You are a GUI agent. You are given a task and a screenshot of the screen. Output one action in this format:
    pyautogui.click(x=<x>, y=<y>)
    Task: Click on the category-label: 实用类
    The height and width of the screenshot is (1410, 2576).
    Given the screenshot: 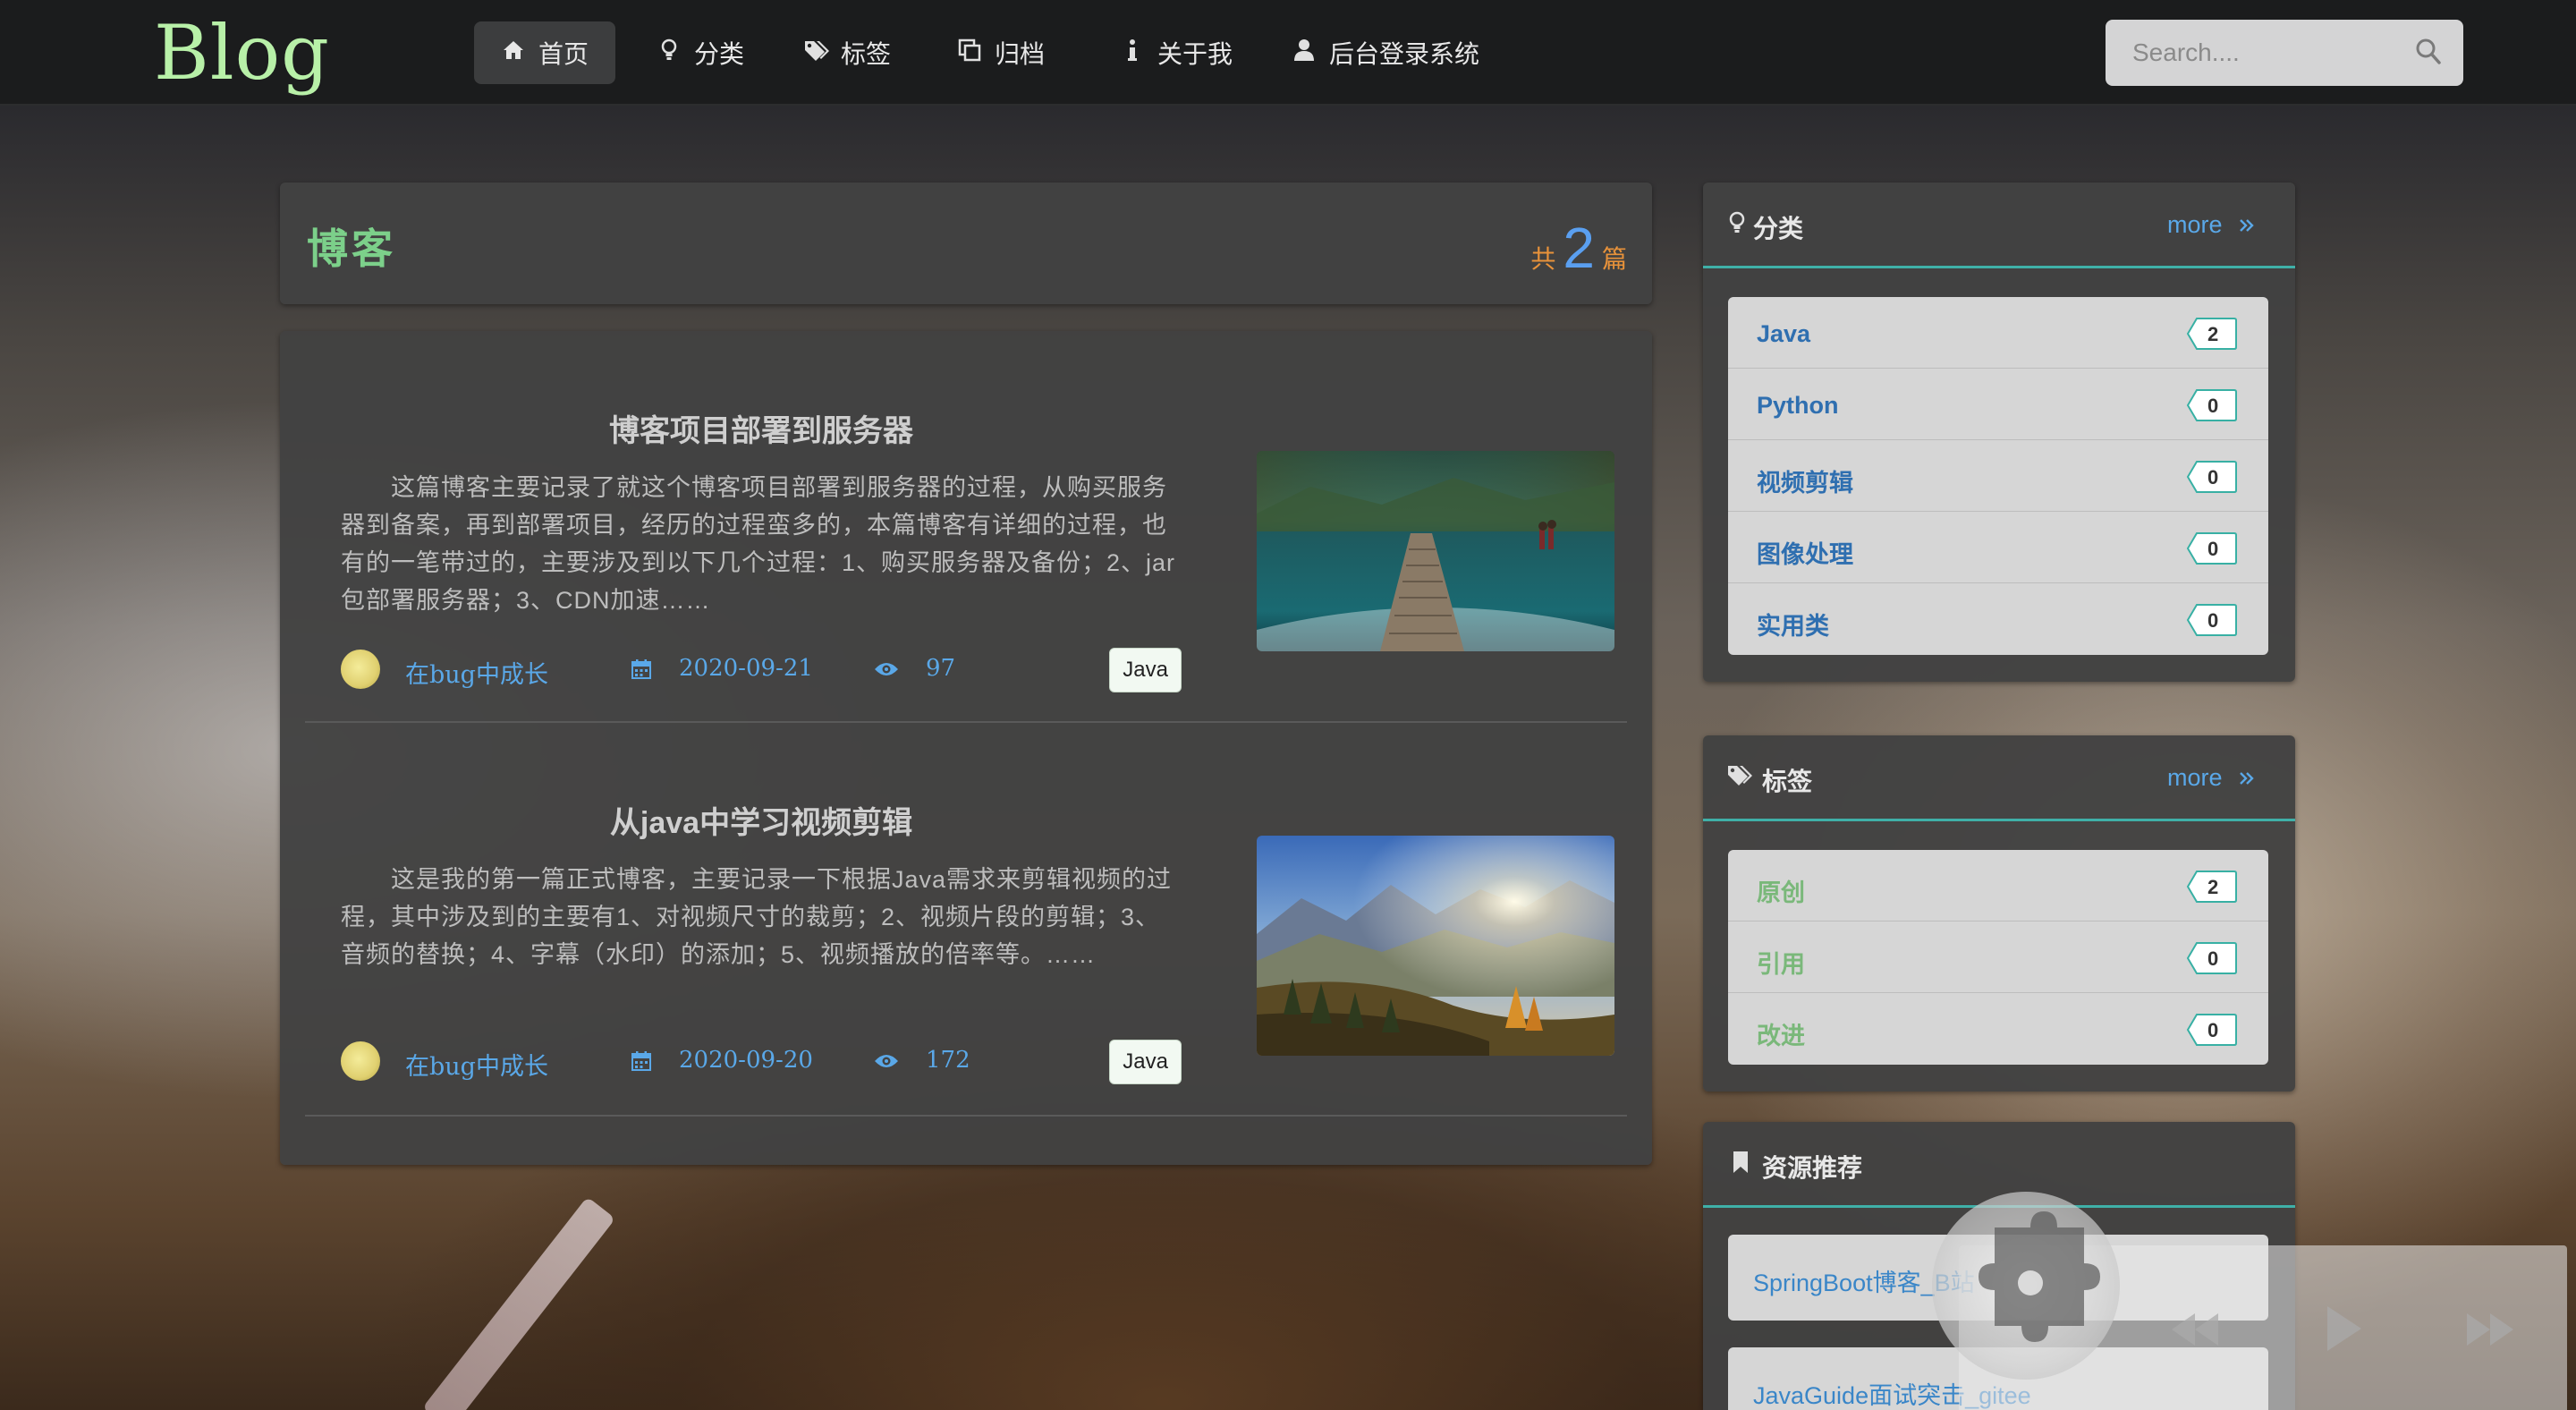 What is the action you would take?
    pyautogui.click(x=1793, y=627)
    